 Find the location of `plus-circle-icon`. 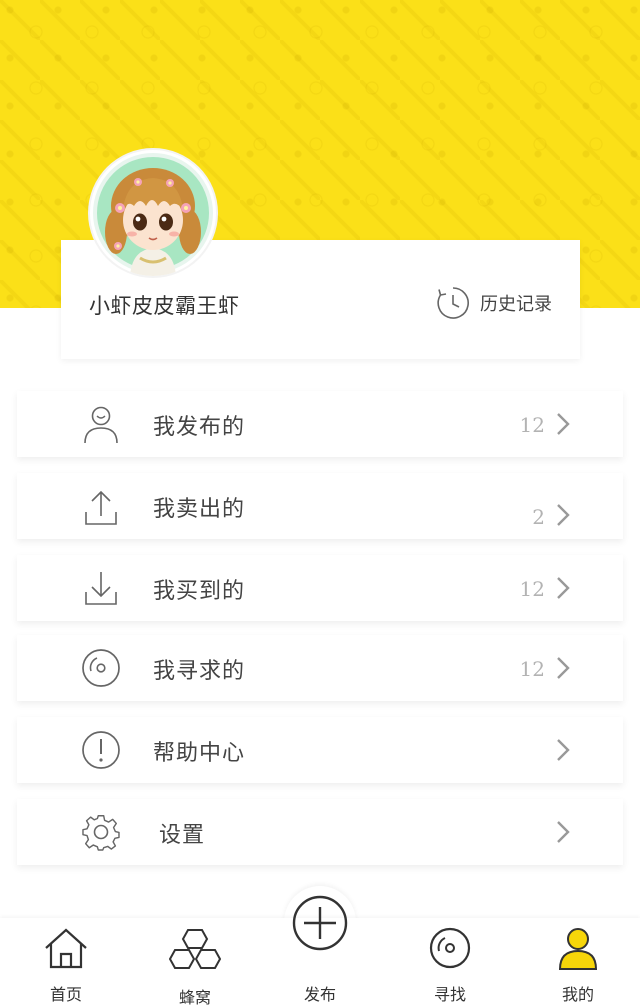

plus-circle-icon is located at coordinates (320, 923).